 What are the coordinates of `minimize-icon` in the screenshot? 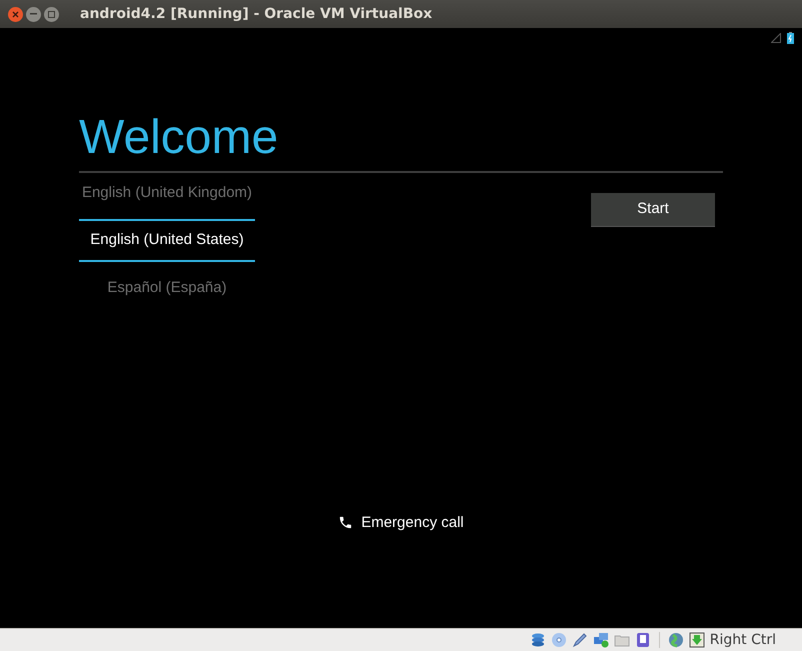 It's located at (33, 14).